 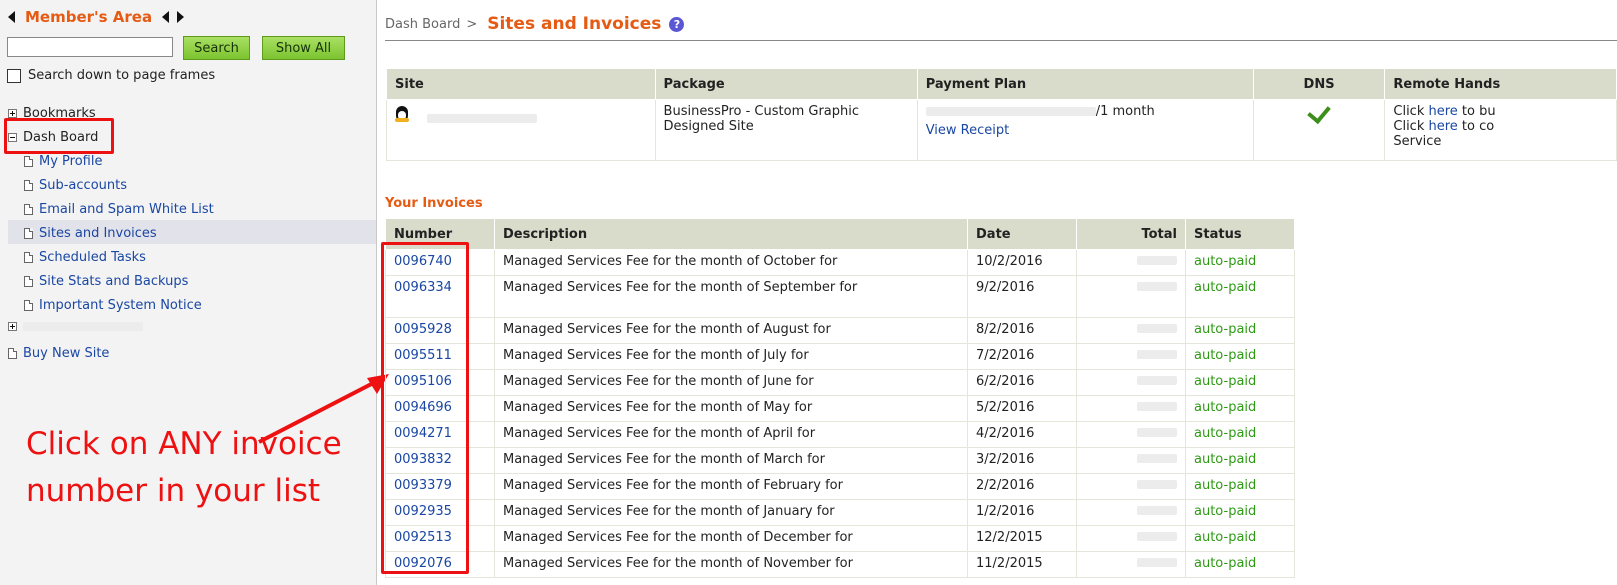 What do you see at coordinates (66, 353) in the screenshot?
I see `buy-new-site-label: Buy New Site` at bounding box center [66, 353].